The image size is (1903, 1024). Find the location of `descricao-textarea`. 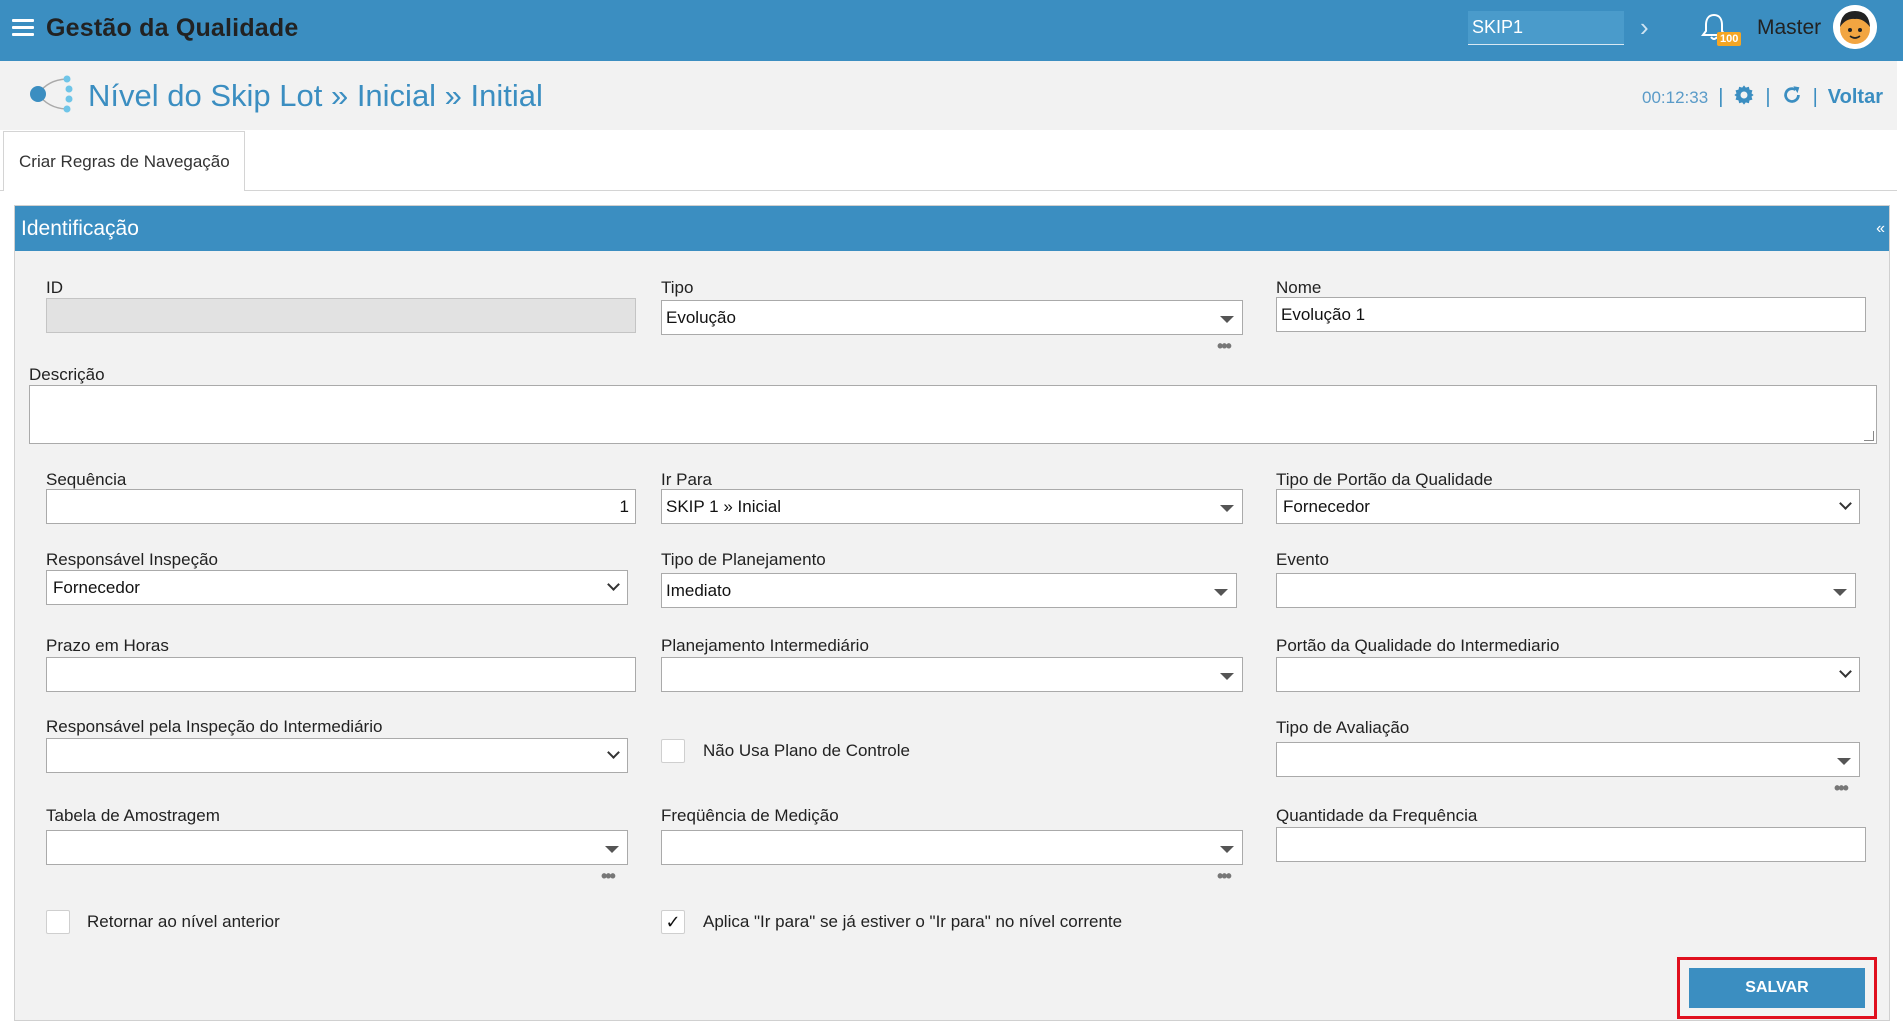

descricao-textarea is located at coordinates (953, 414).